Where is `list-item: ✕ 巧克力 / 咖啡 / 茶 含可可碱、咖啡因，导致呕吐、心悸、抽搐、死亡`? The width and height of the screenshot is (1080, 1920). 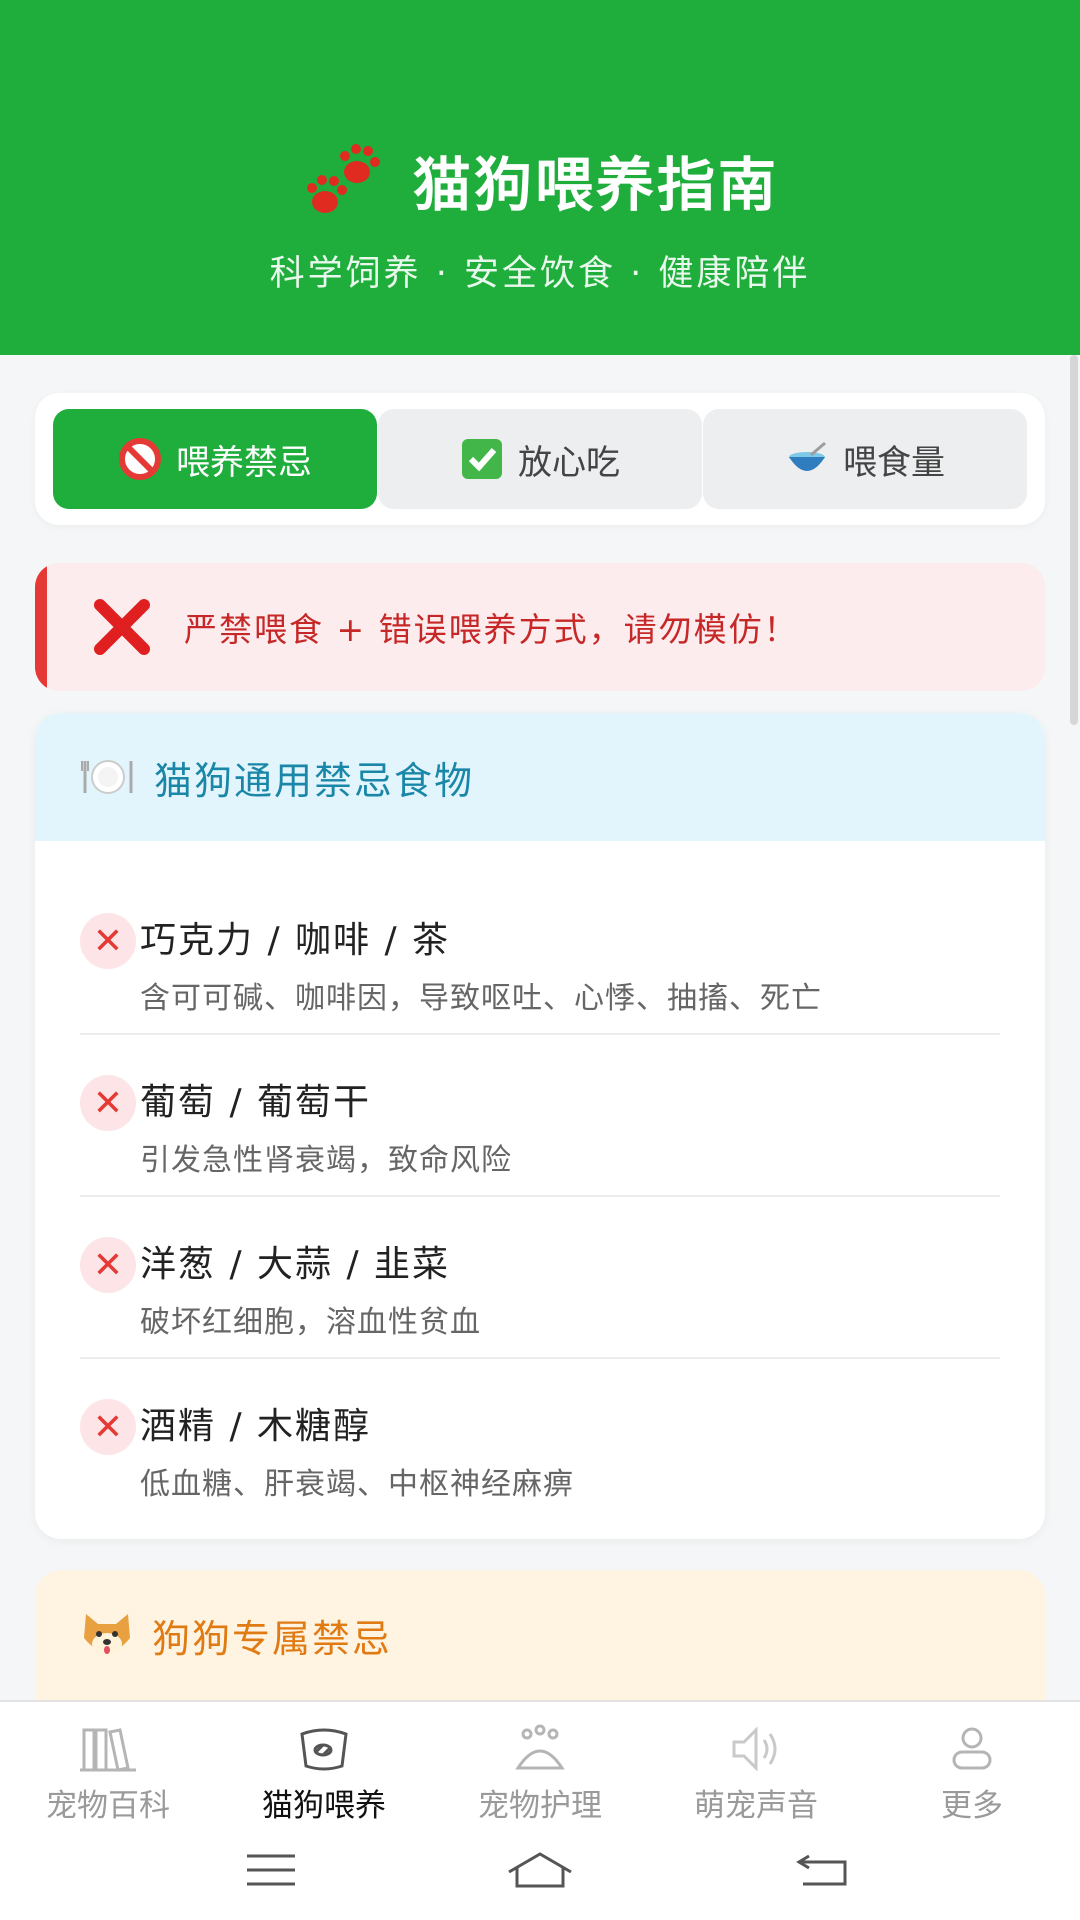
list-item: ✕ 巧克力 / 咖啡 / 茶 含可可碱、咖啡因，导致呕吐、心悸、抽搐、死亡 is located at coordinates (540, 953).